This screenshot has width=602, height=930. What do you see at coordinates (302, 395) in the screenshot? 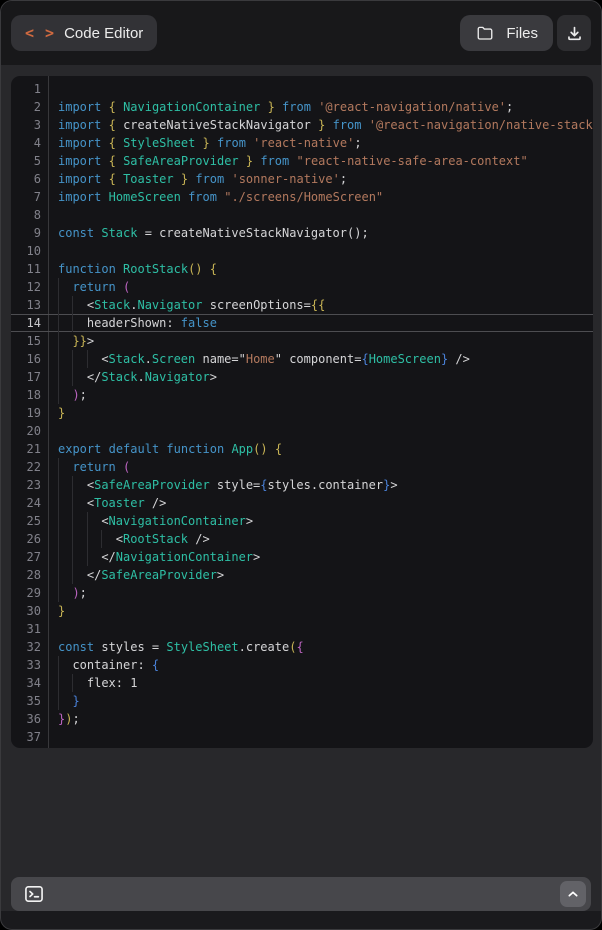
I see `code-line: 18);` at bounding box center [302, 395].